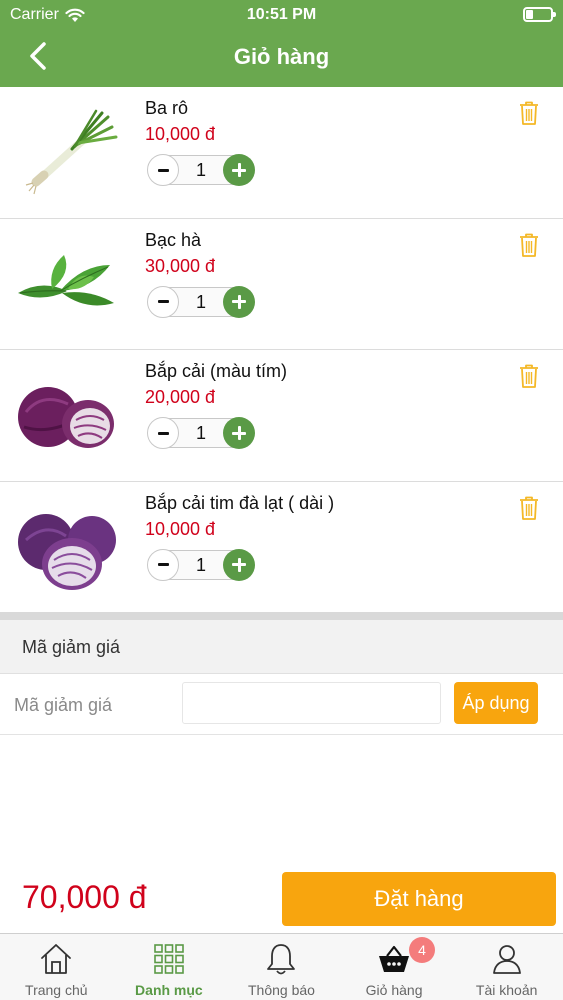  I want to click on red-cabbage-long-image, so click(67, 551).